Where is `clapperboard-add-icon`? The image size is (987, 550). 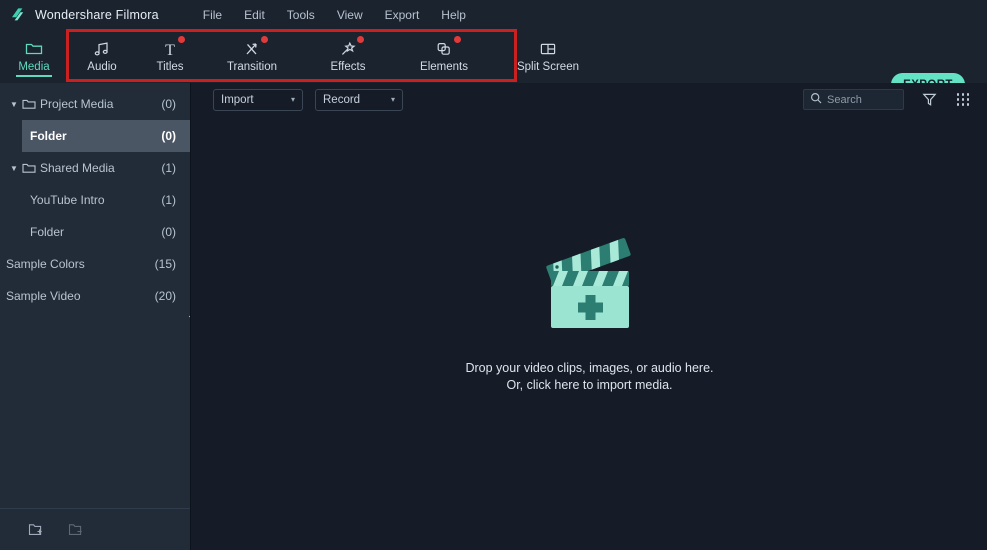 clapperboard-add-icon is located at coordinates (590, 284).